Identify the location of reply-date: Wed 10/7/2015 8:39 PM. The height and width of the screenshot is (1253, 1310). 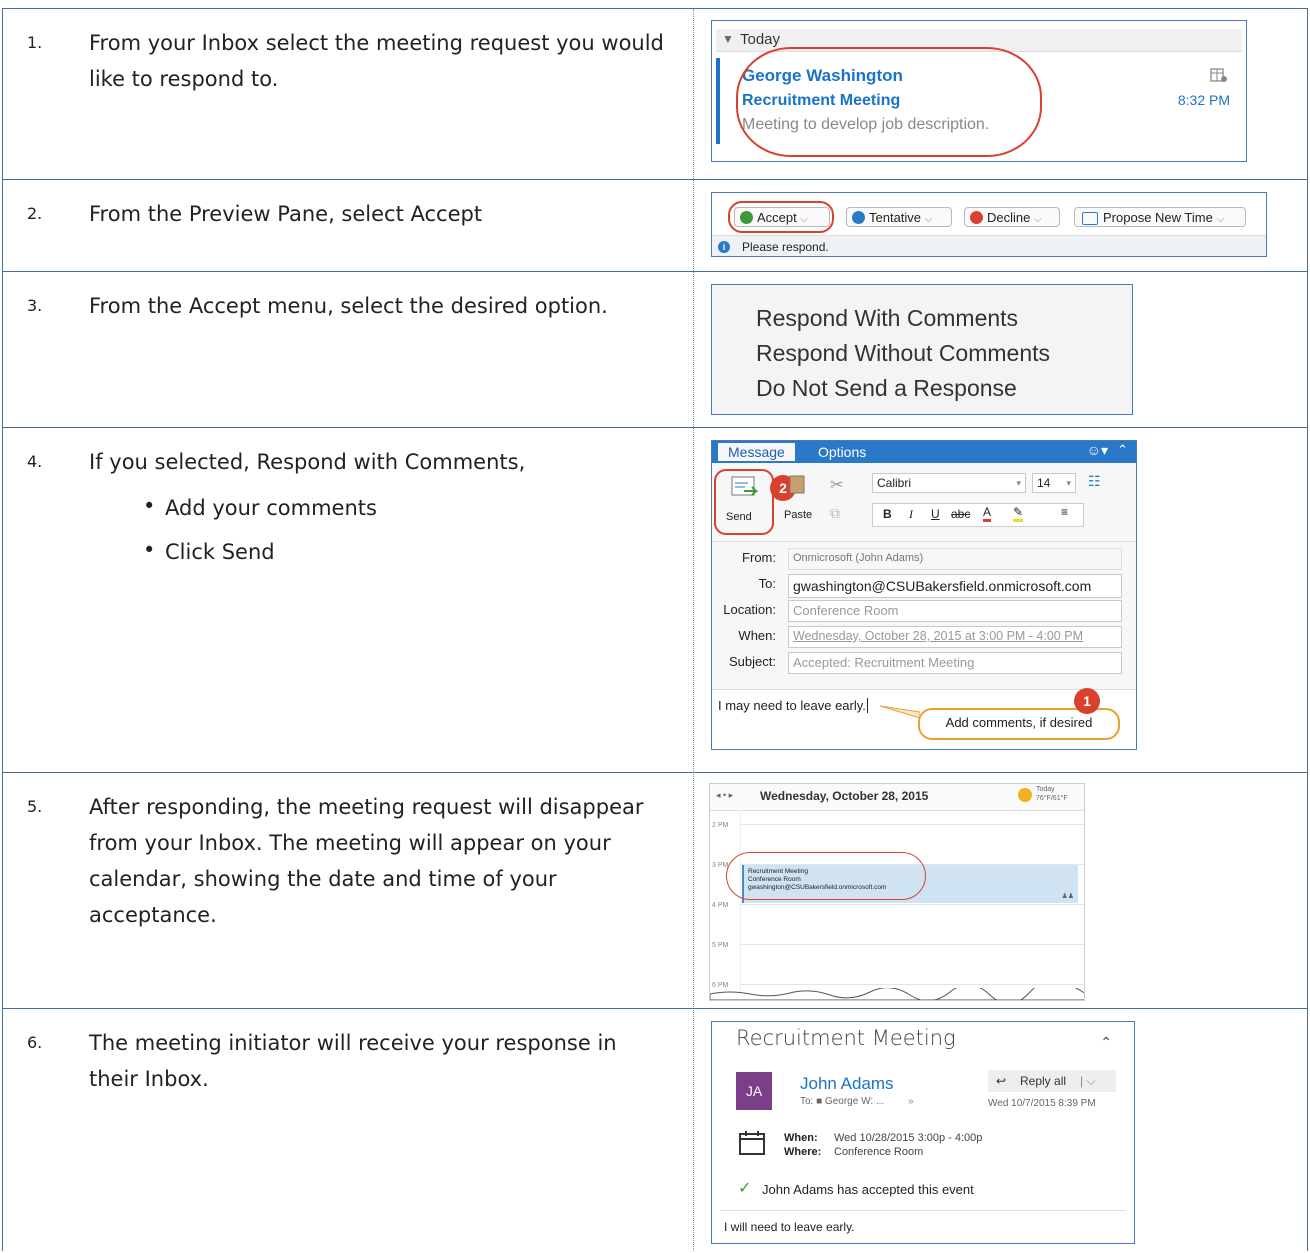
(1042, 1103).